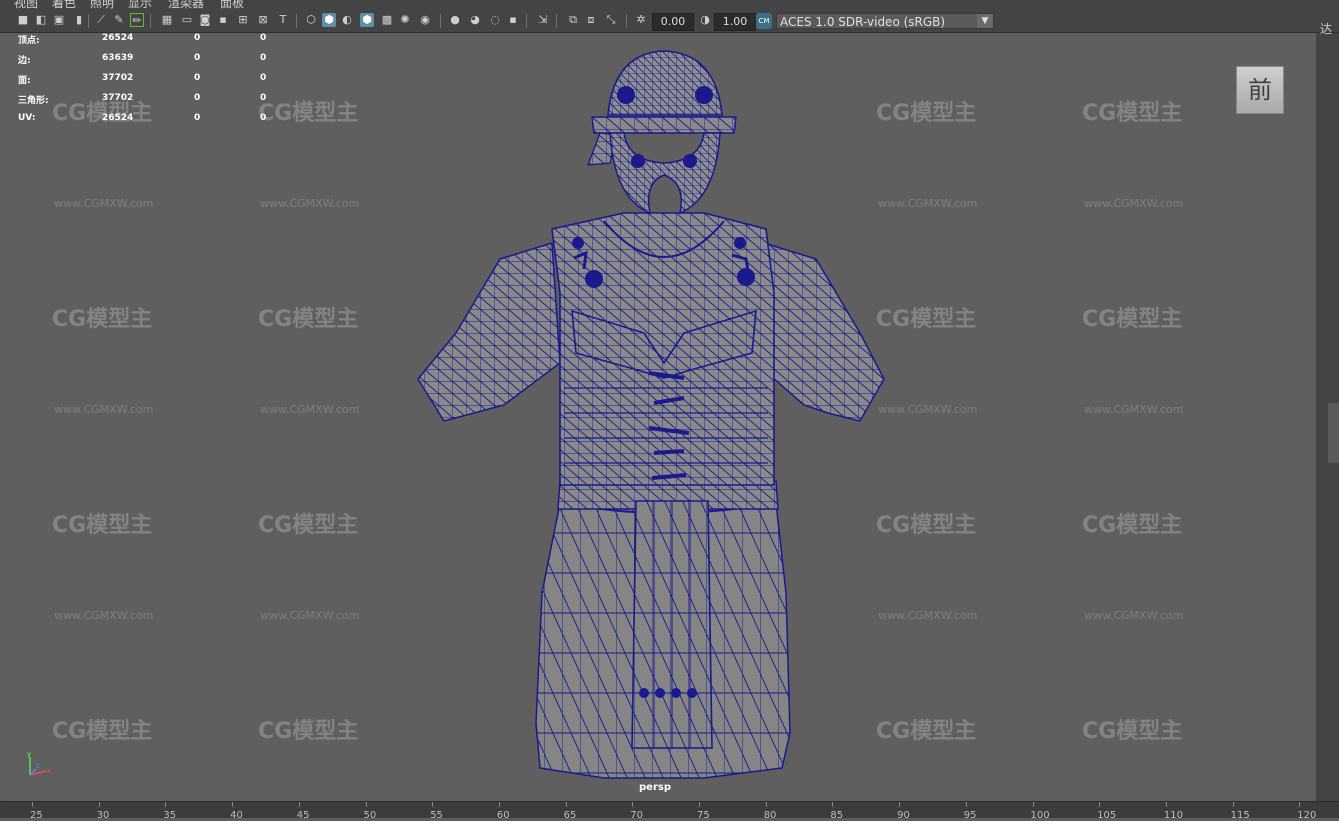 The height and width of the screenshot is (821, 1339). I want to click on chevron-down-icon: ▼, so click(985, 21).